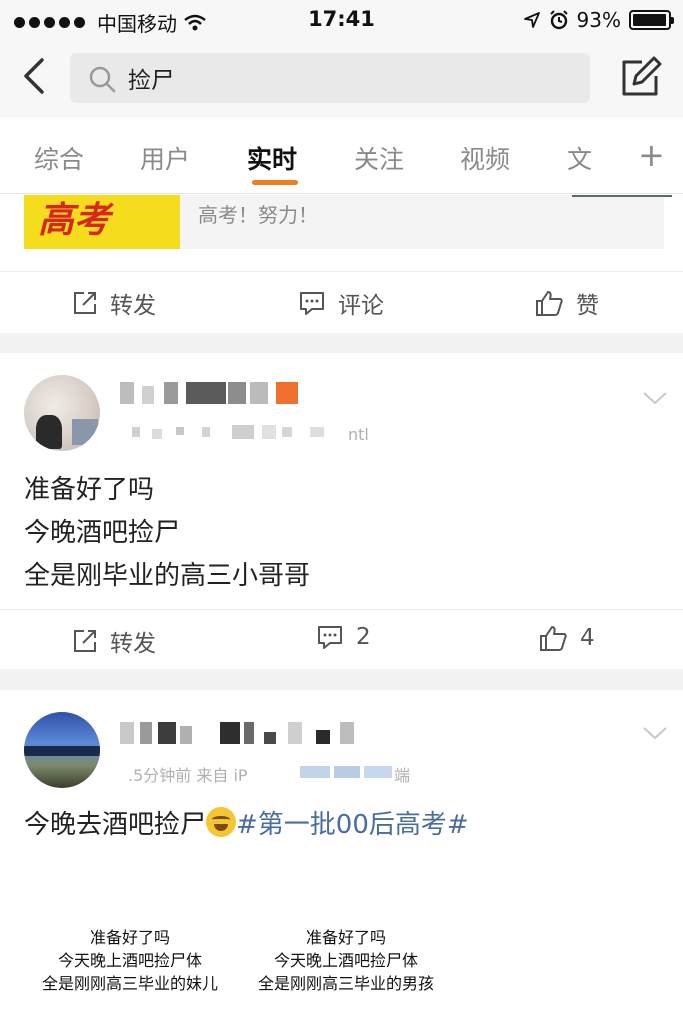 Image resolution: width=683 pixels, height=1032 pixels. Describe the element at coordinates (341, 20) in the screenshot. I see `status-bar: 中国移动 17:41 93%` at that location.